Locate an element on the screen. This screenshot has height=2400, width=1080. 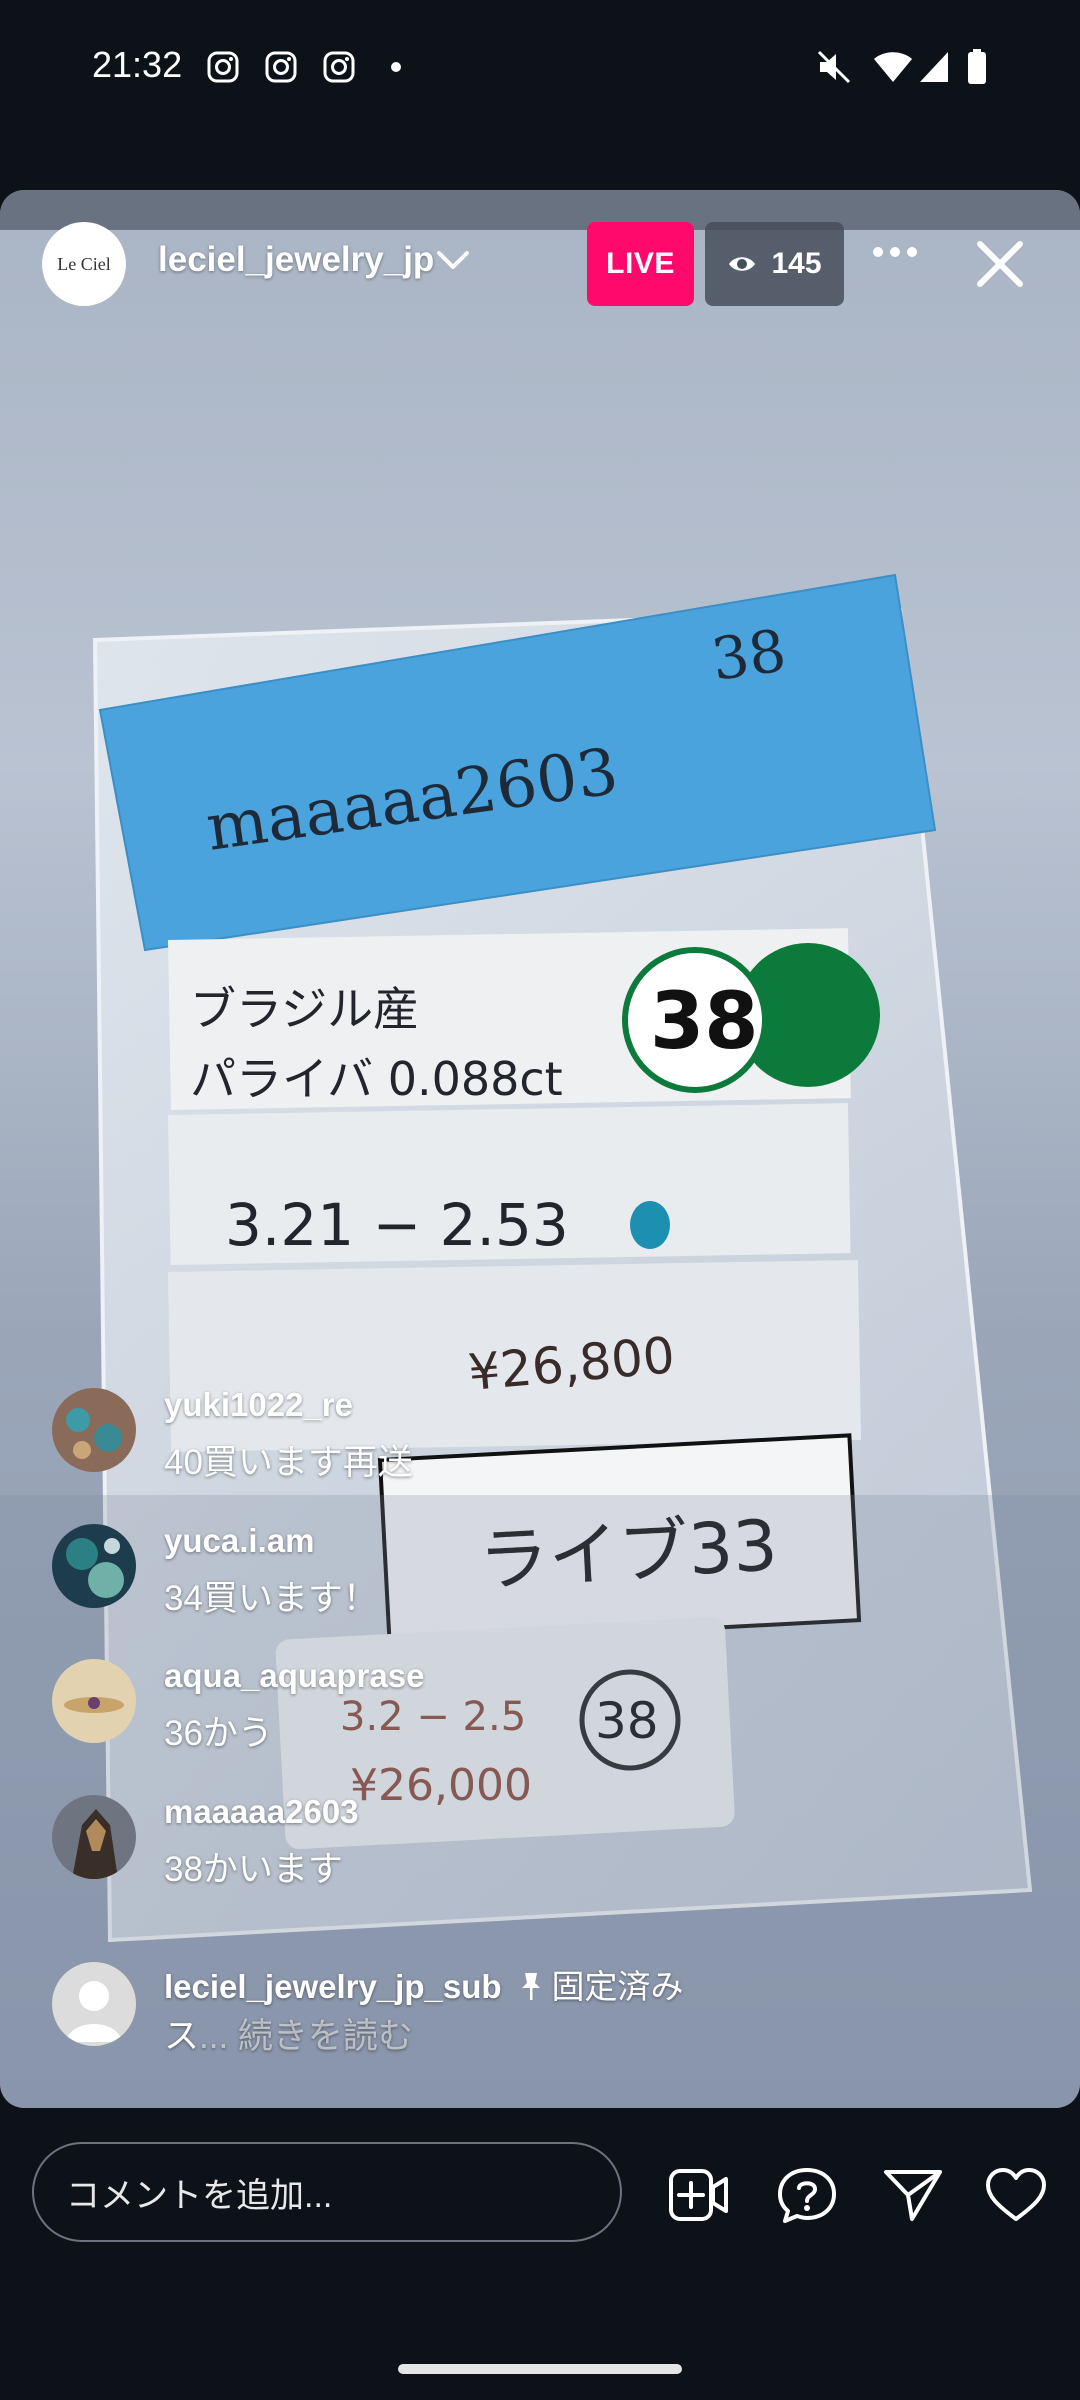
pinned-label-wrap: 固定済み is located at coordinates (602, 1986).